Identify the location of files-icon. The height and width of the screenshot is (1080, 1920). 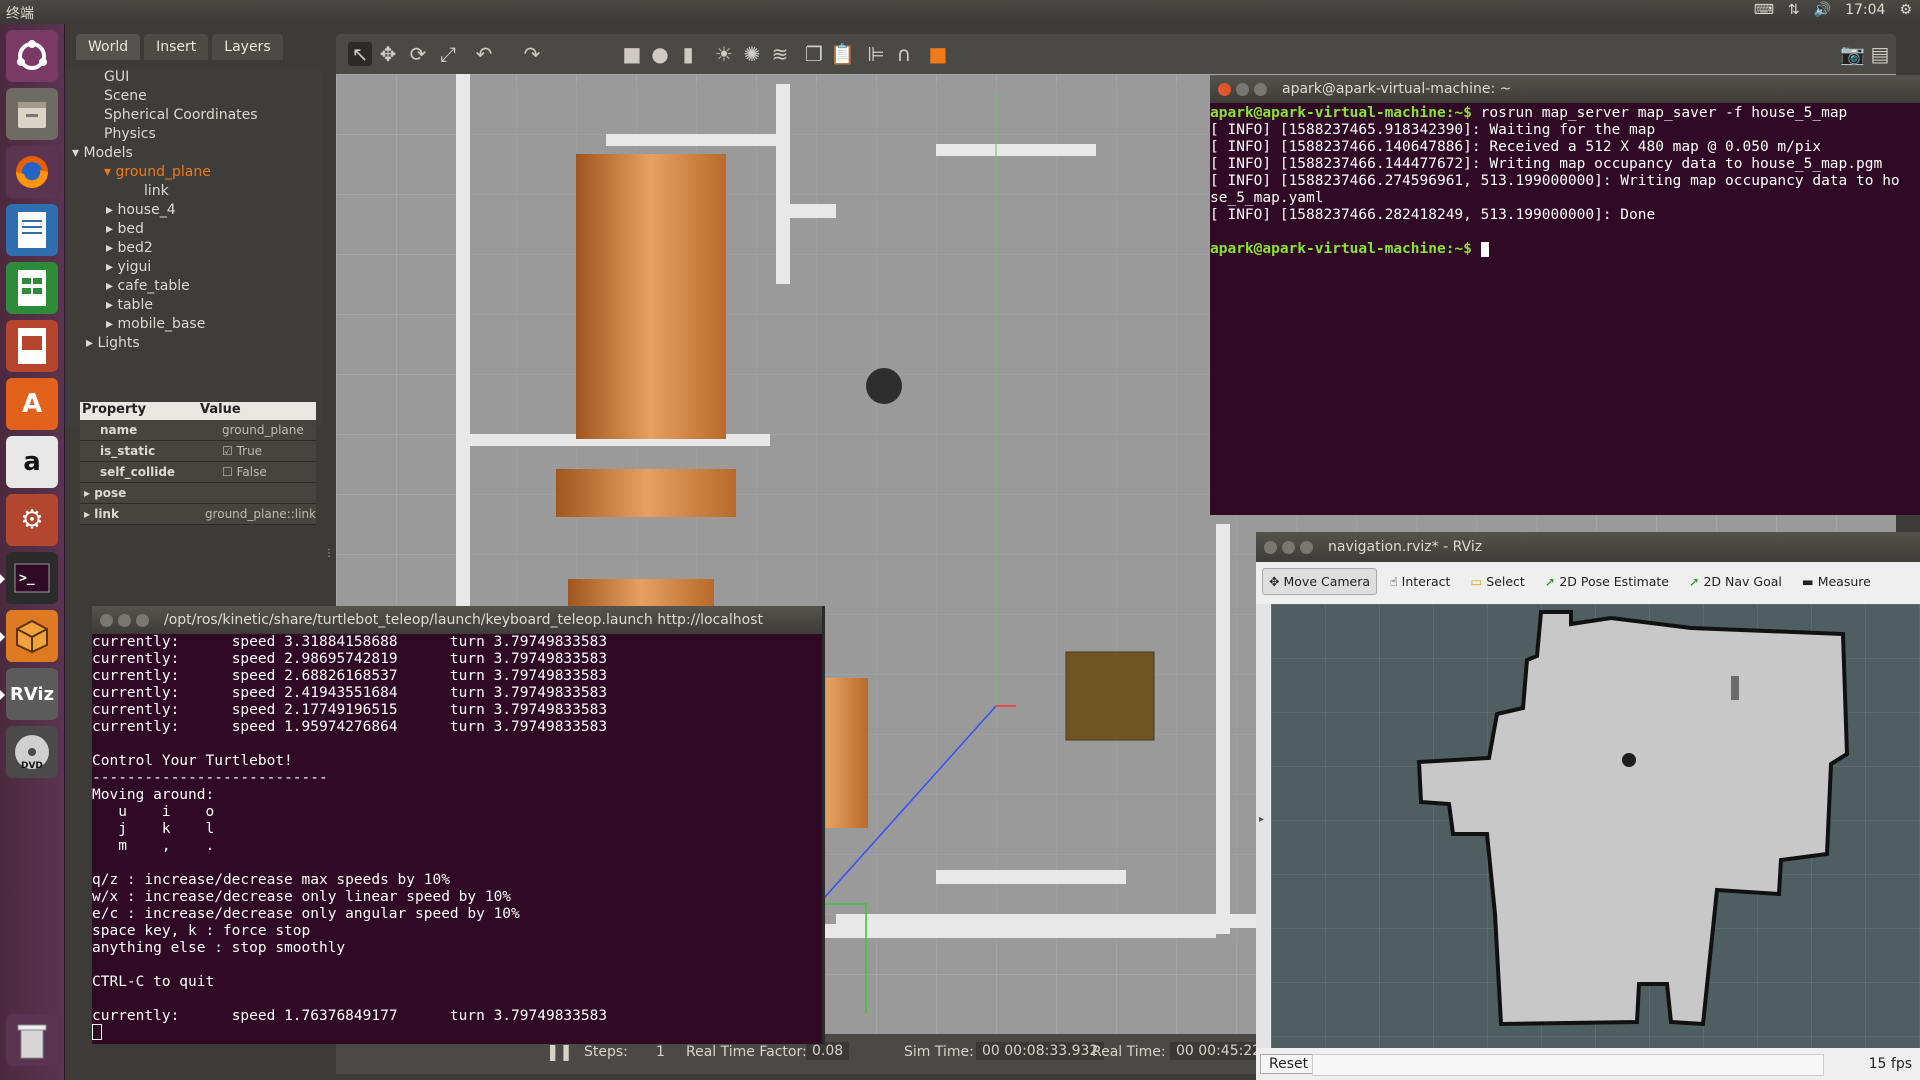
(32, 114).